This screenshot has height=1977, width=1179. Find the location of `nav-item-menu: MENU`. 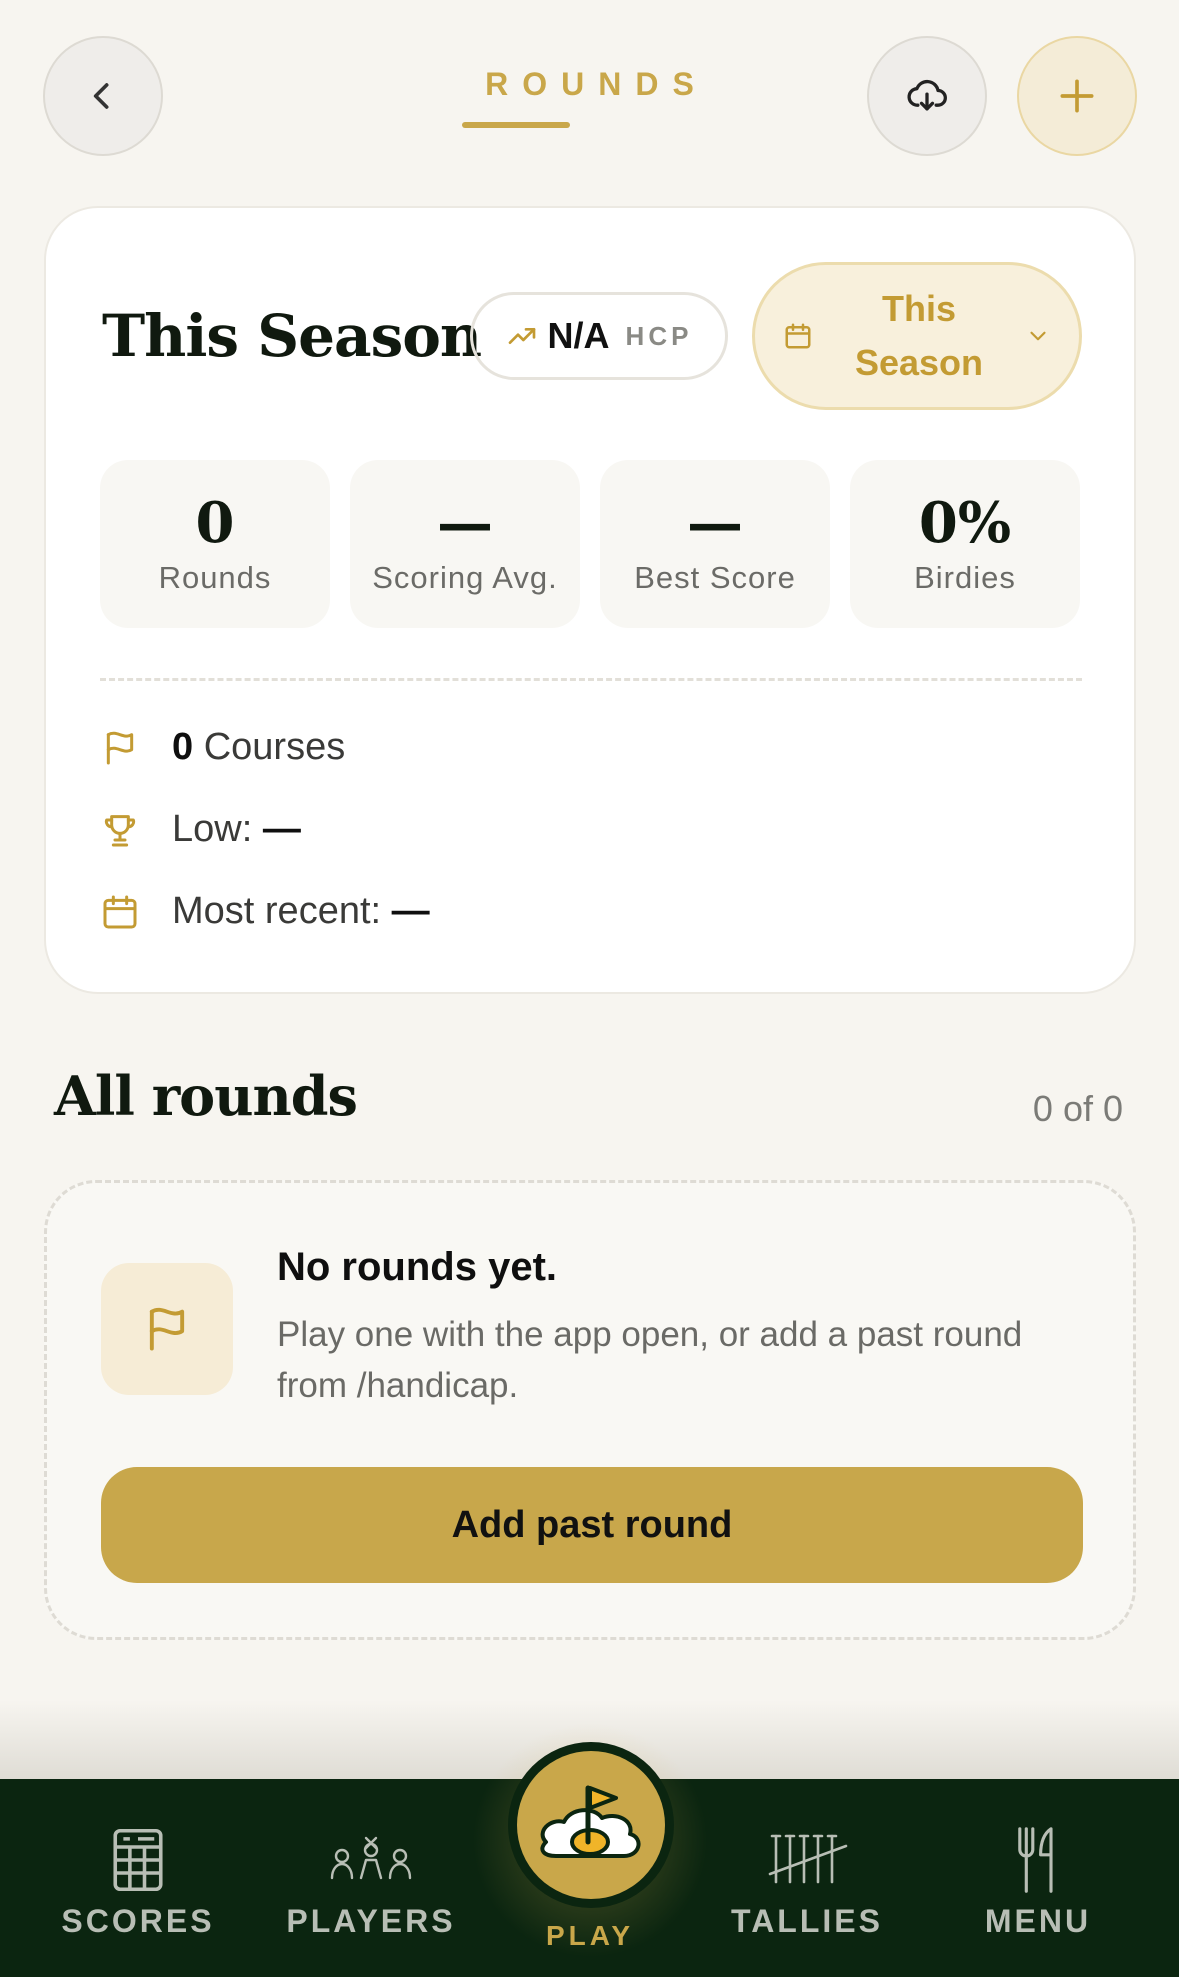

nav-item-menu: MENU is located at coordinates (1038, 1880).